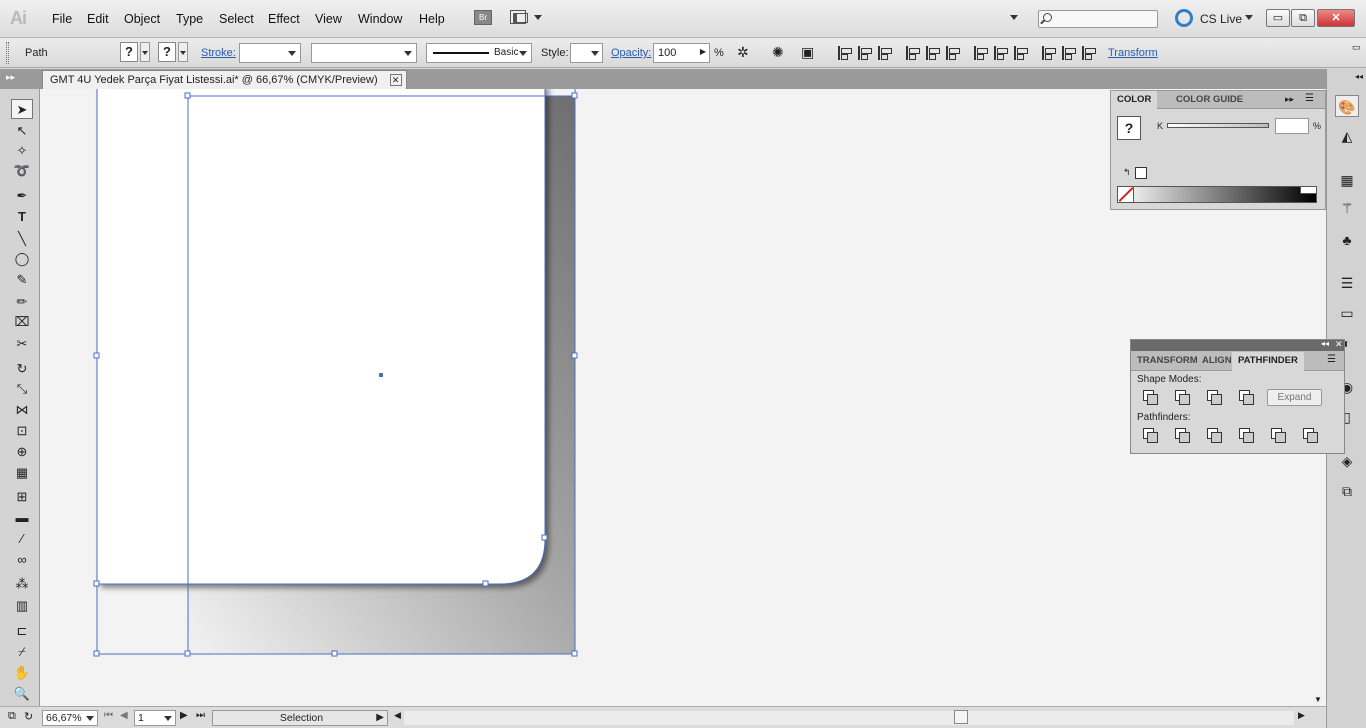  What do you see at coordinates (1014, 17) in the screenshot?
I see `workspace-dropdown-icon` at bounding box center [1014, 17].